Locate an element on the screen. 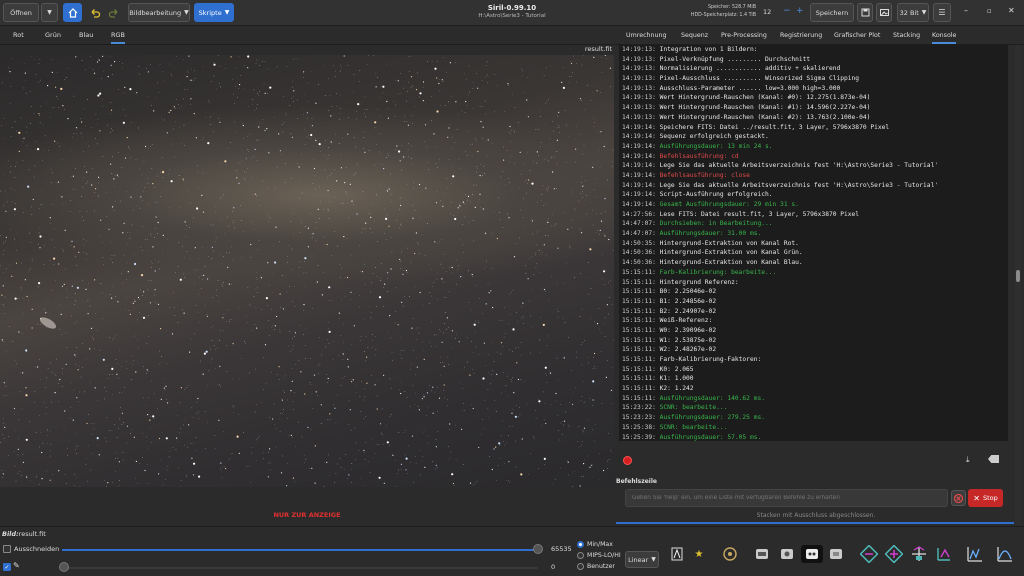 This screenshot has height=576, width=1024. console-line: 15:15:11: Farb-Kalibrierung-Faktoren: is located at coordinates (815, 360).